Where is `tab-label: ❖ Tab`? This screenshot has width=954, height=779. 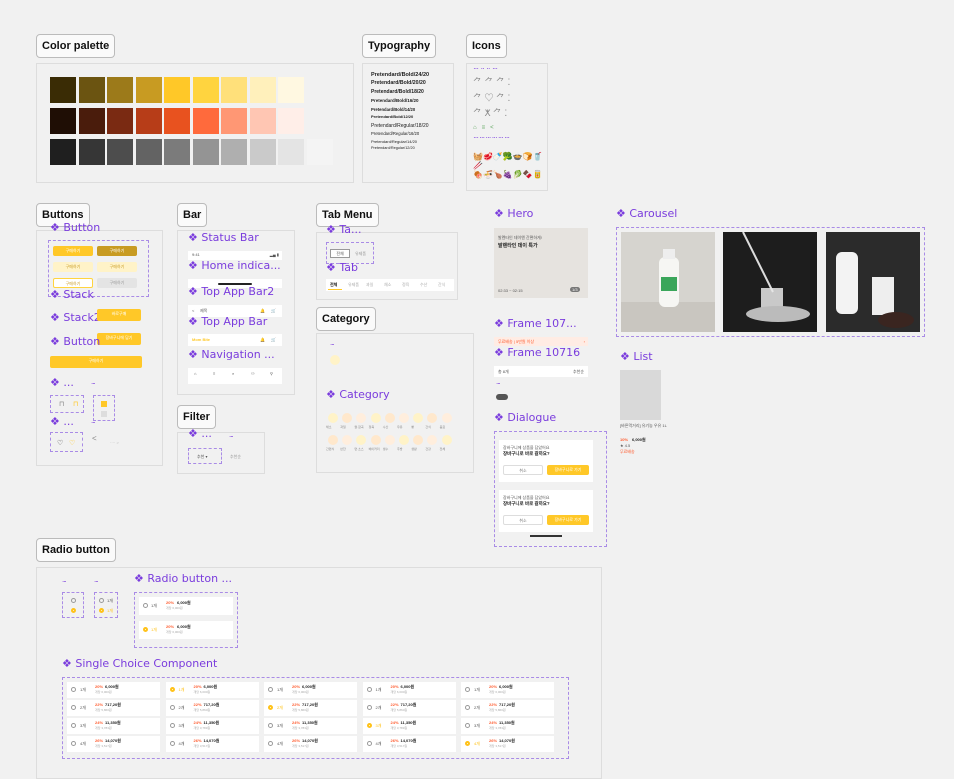
tab-label: ❖ Tab is located at coordinates (342, 268).